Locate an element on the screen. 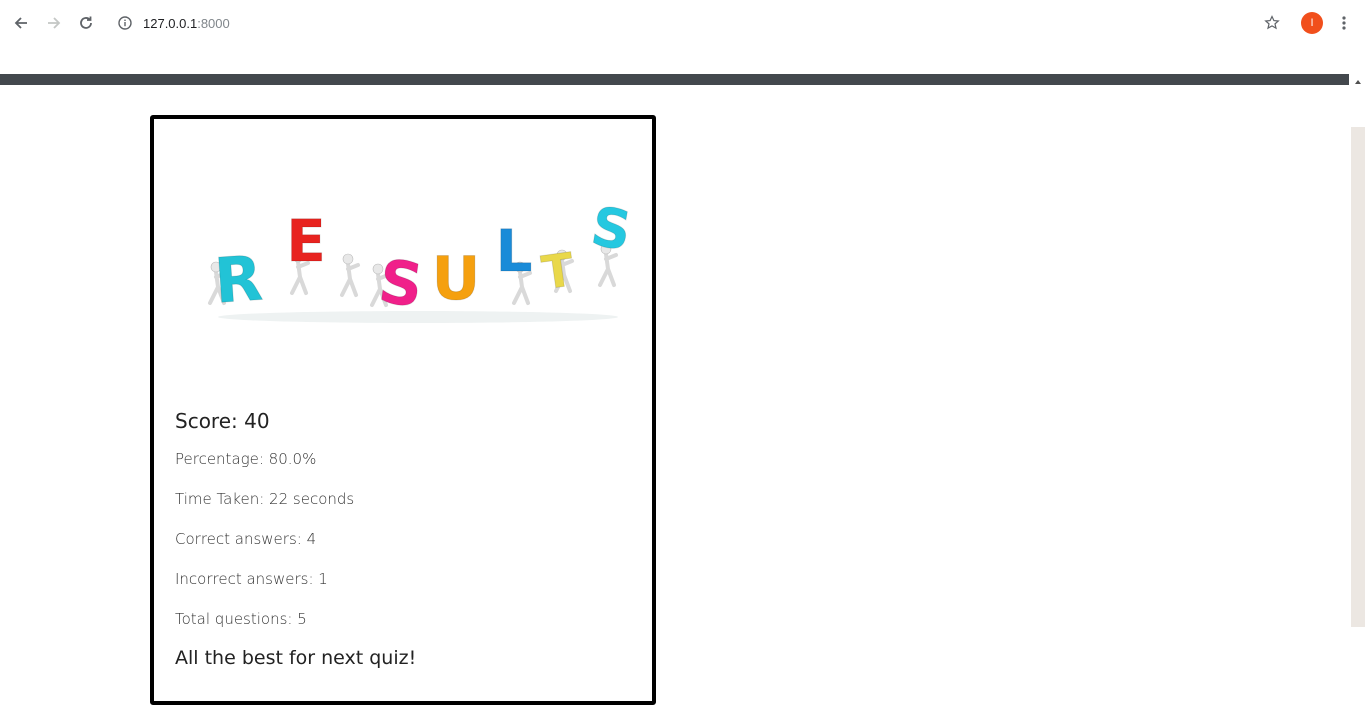  results-banner-image: RES U L TS is located at coordinates (418, 261).